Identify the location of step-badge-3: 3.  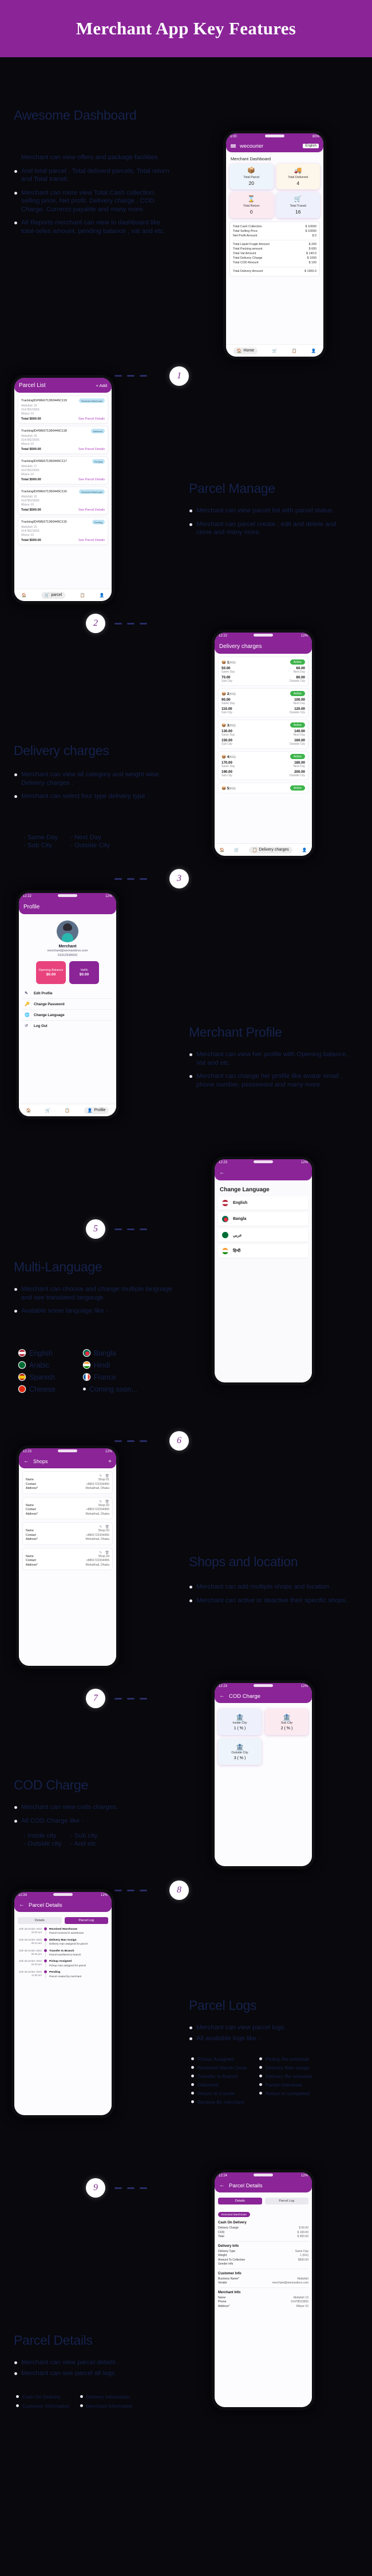
(179, 878).